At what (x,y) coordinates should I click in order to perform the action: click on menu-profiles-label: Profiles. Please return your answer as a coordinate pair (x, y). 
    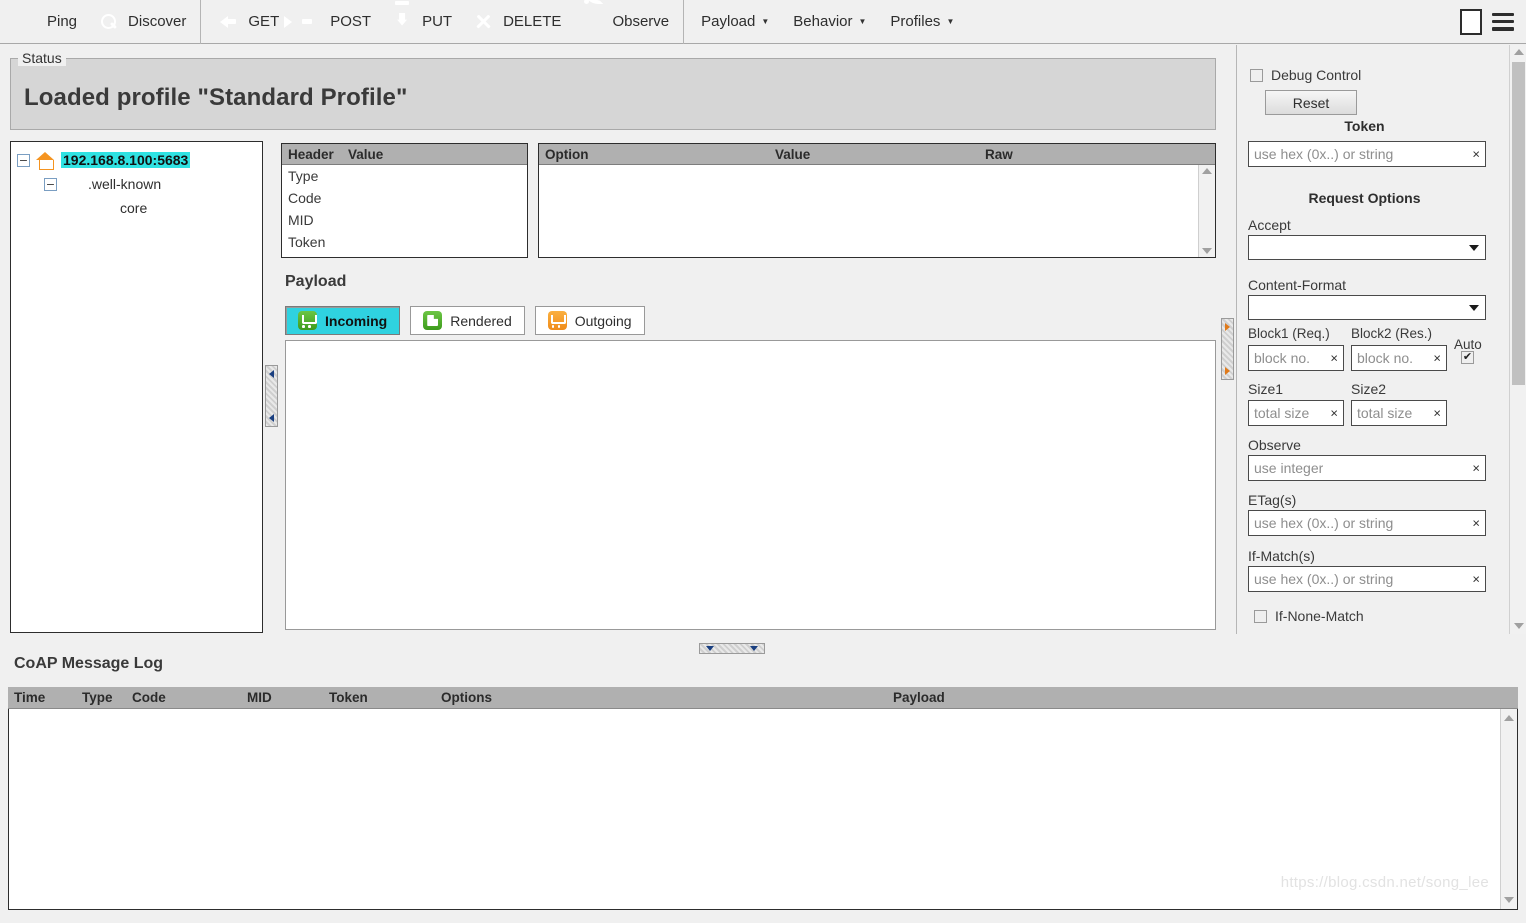
    Looking at the image, I should click on (915, 21).